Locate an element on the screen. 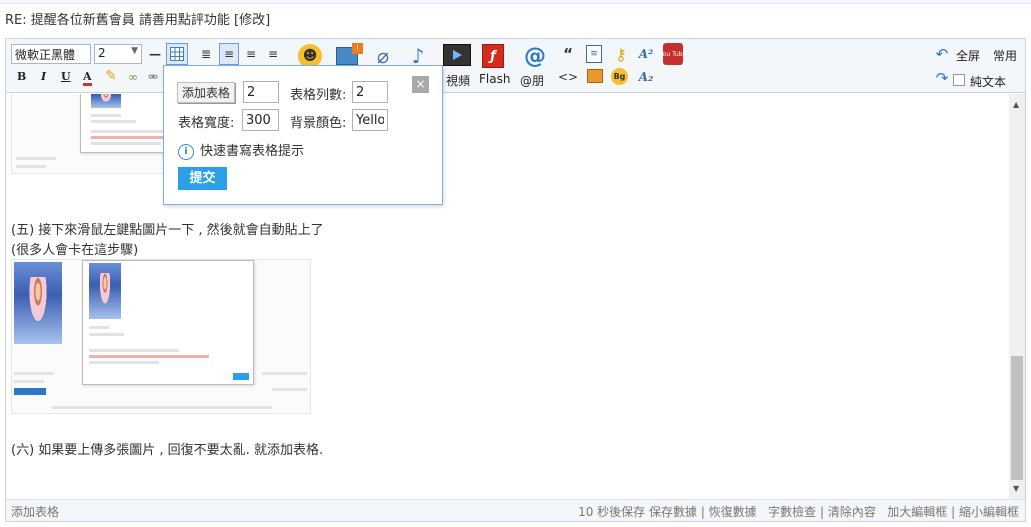  plaintext-label: 純文本 is located at coordinates (988, 82).